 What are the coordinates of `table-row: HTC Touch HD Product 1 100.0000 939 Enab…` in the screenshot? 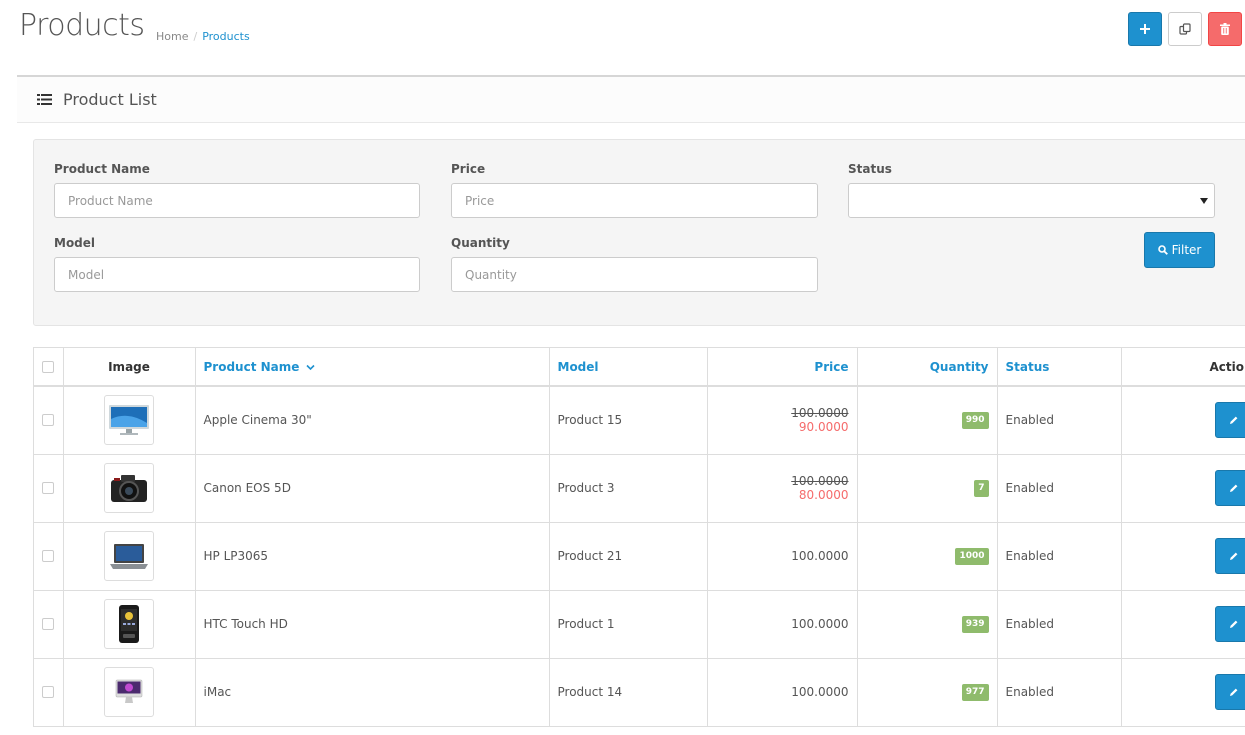 It's located at (639, 624).